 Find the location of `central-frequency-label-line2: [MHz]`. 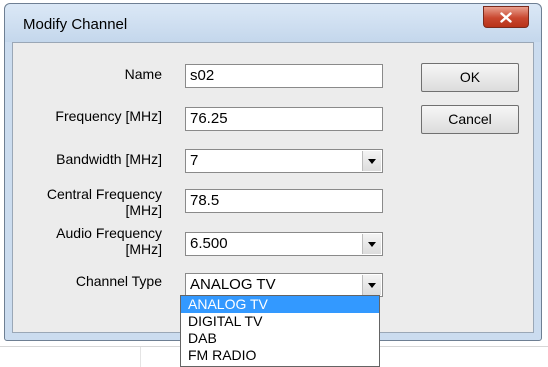

central-frequency-label-line2: [MHz] is located at coordinates (143, 210).